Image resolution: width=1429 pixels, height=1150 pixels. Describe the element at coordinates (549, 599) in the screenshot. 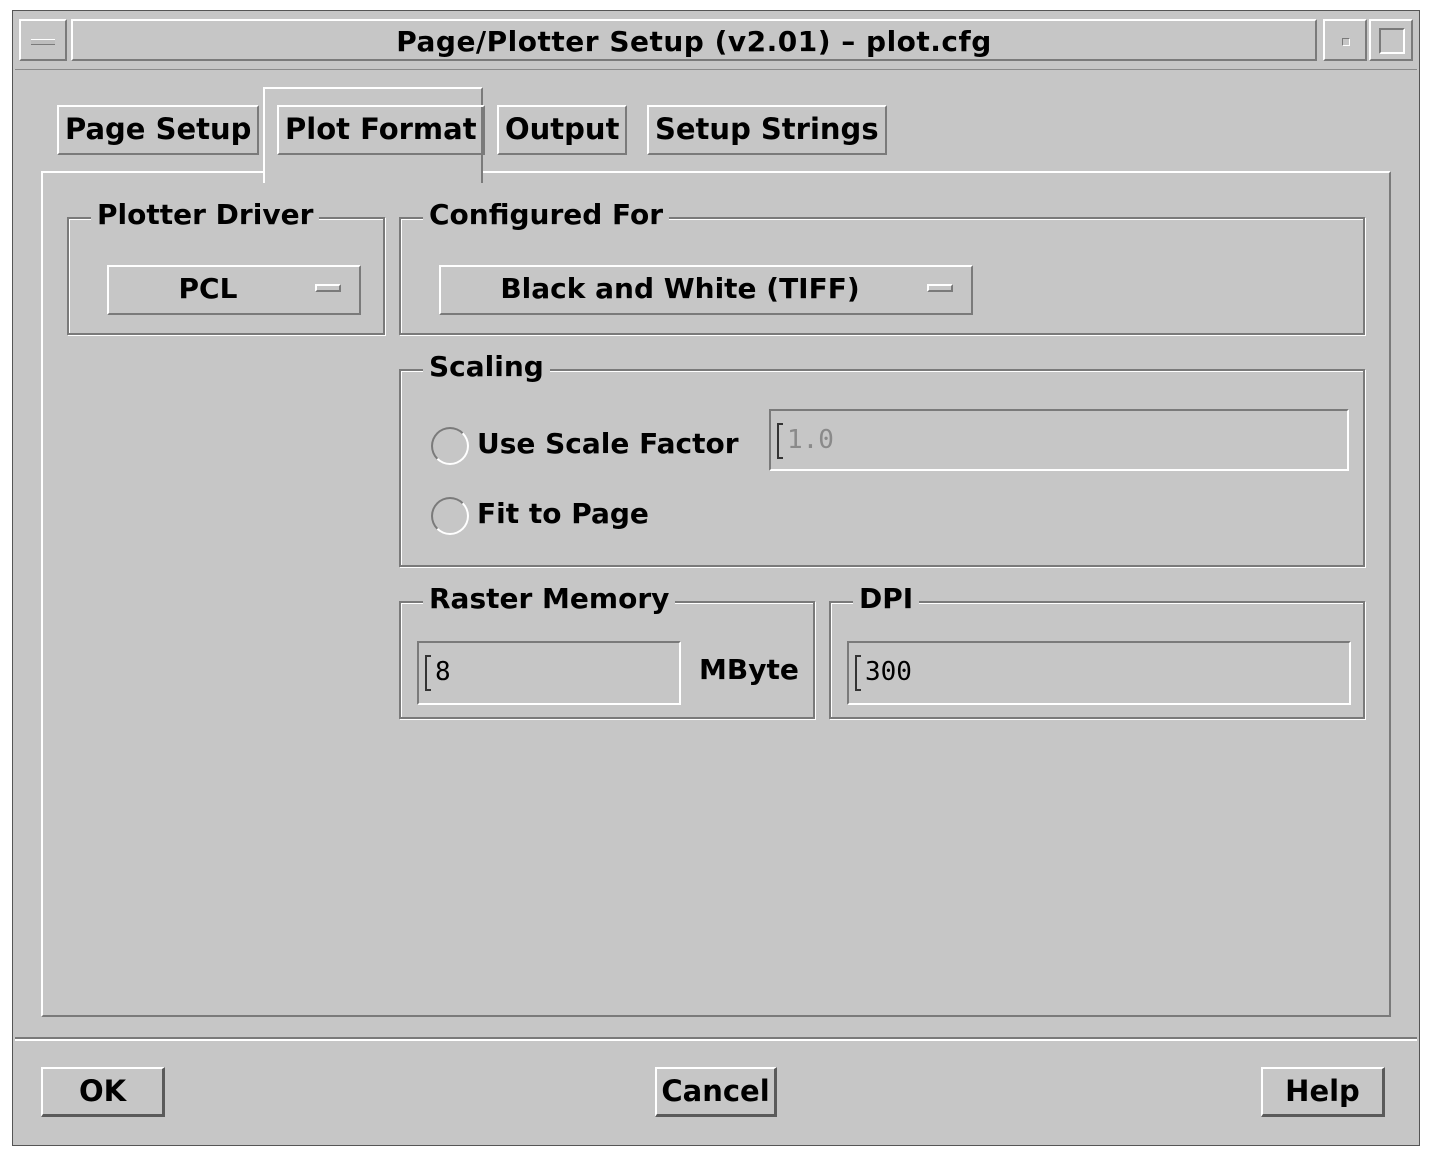

I see `raster-memory-legend: Raster Memory` at that location.